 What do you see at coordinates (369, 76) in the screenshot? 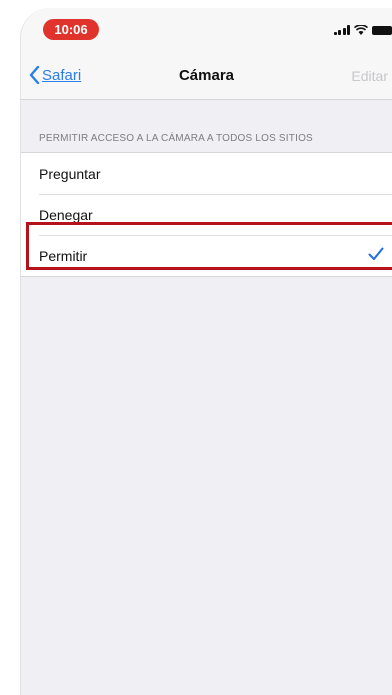
I see `edit-button: Editar` at bounding box center [369, 76].